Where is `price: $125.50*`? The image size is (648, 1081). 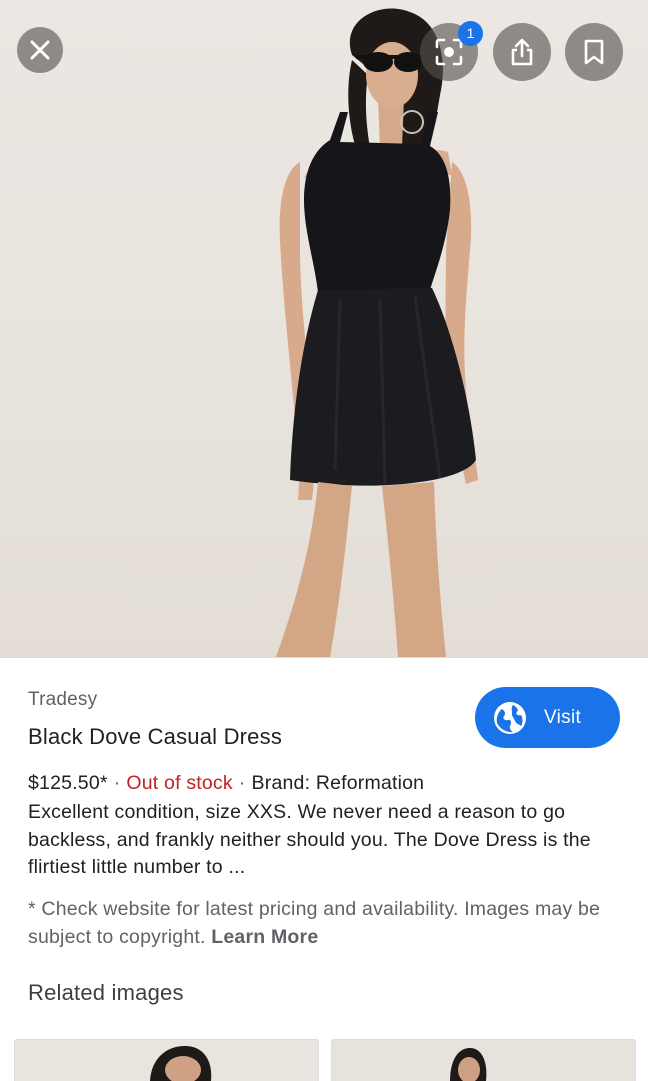 price: $125.50* is located at coordinates (68, 783).